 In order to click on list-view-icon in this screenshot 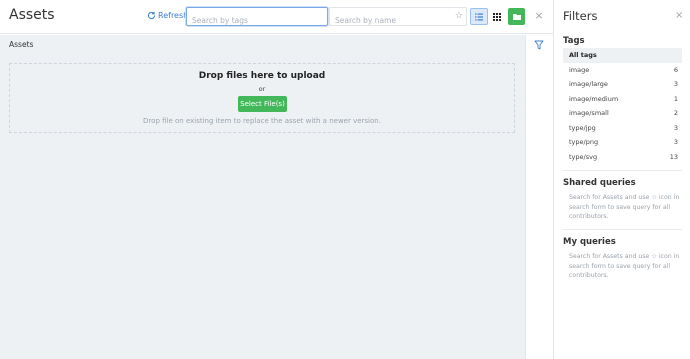, I will do `click(479, 16)`.